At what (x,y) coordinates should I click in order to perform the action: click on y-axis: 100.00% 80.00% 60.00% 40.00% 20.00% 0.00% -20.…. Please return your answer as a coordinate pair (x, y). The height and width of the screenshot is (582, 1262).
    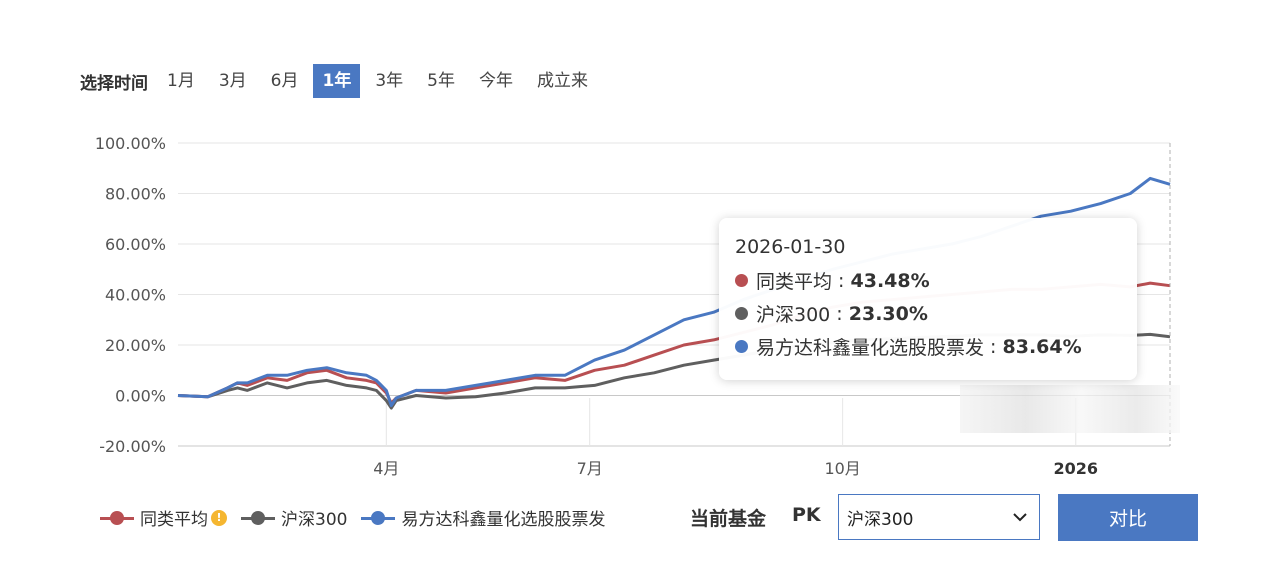
    Looking at the image, I should click on (130, 295).